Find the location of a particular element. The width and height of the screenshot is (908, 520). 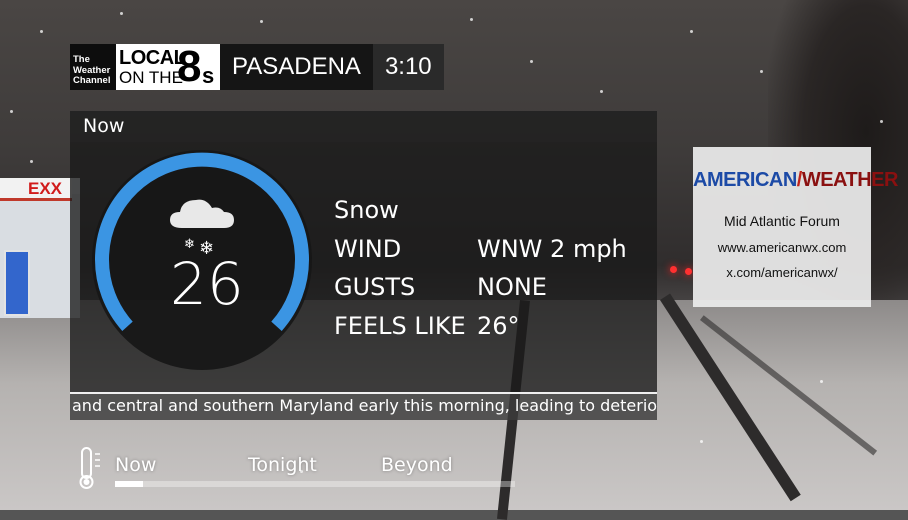

local-on-the-8s-logo: LOCAL ON THE 8 s is located at coordinates (168, 66).